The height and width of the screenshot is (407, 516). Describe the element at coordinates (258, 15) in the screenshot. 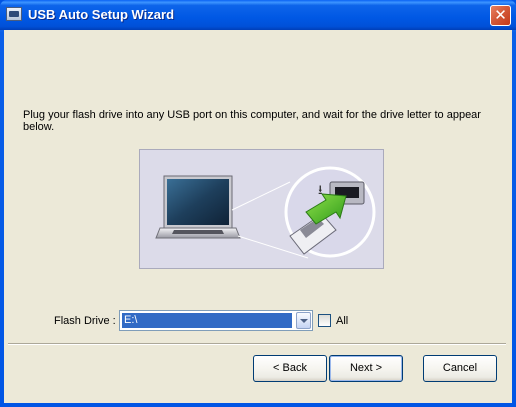

I see `title-bar: USB Auto Setup Wizard ✕` at that location.